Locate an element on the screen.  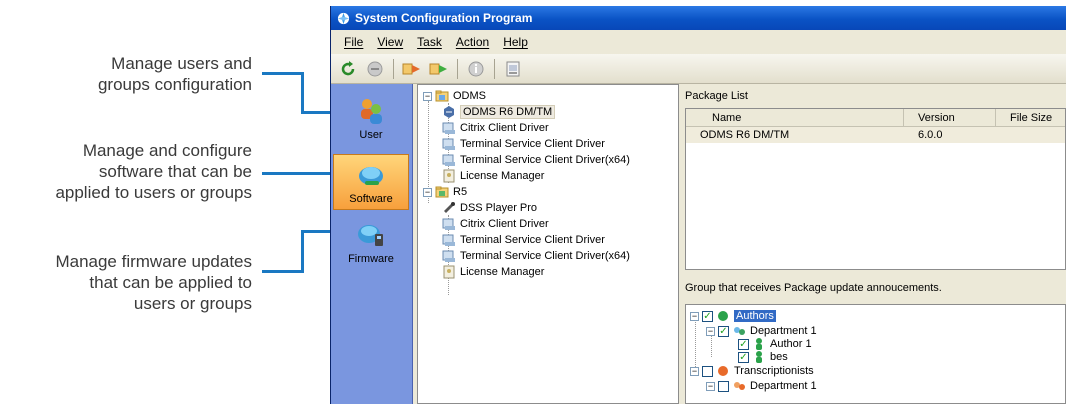
callout-software-line3: applied to users or groups is located at coordinates (153, 192).